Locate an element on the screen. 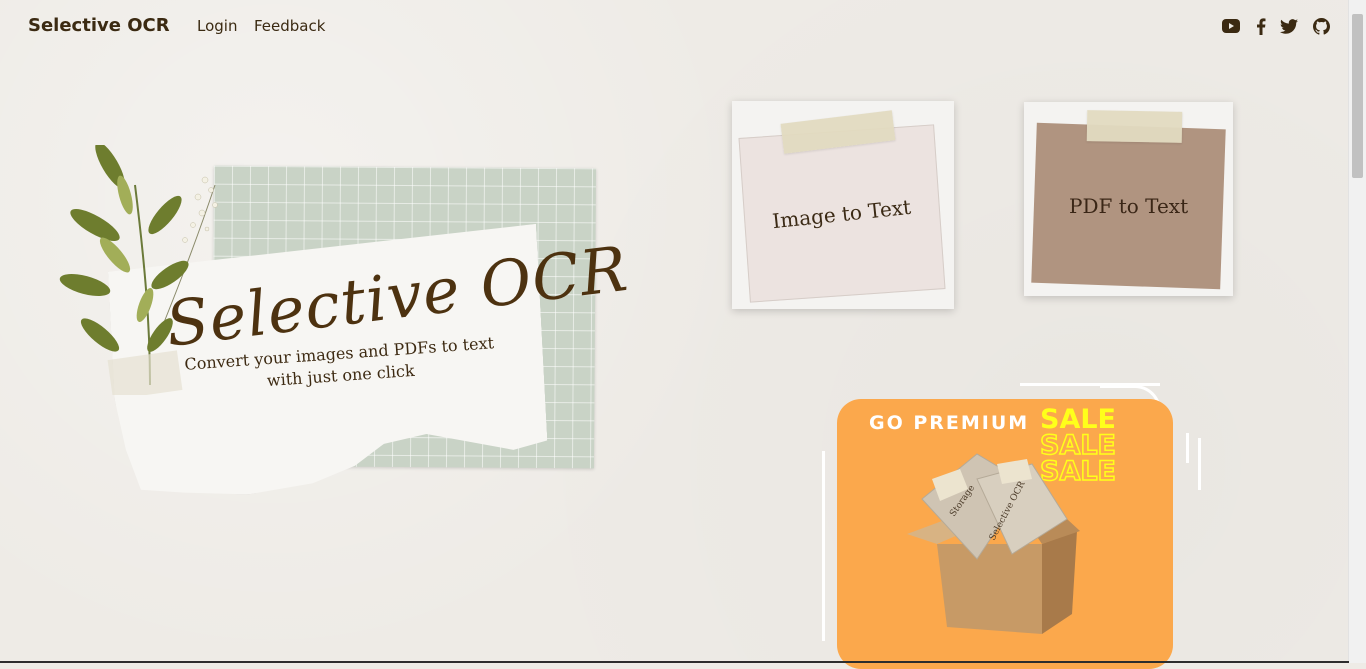 The height and width of the screenshot is (669, 1366). navbar: Selective OCR Login Feedback is located at coordinates (674, 27).